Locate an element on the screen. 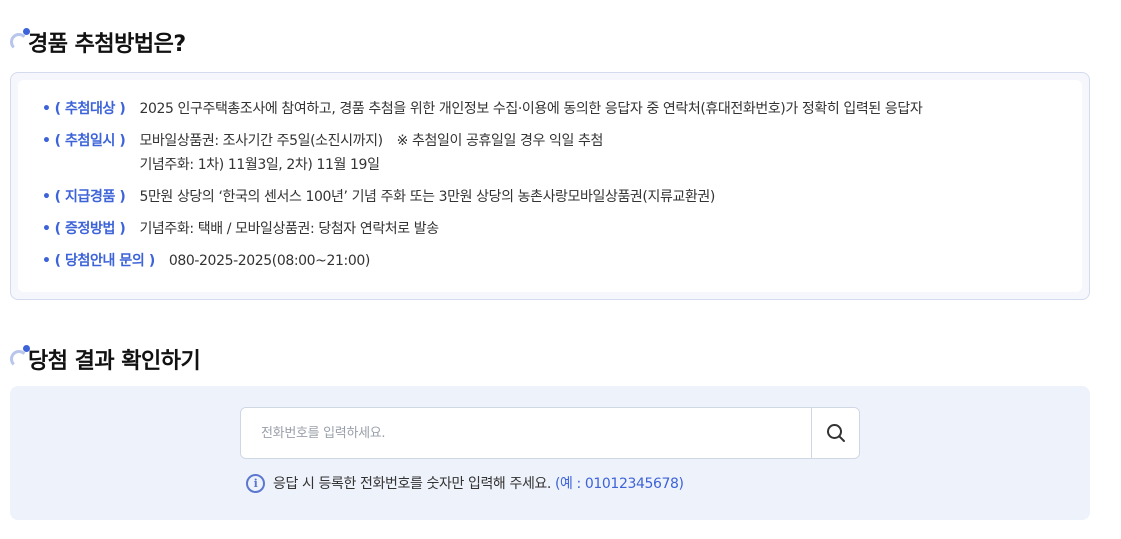 Image resolution: width=1121 pixels, height=539 pixels. prize-section-title: 경품 추첨방법은? is located at coordinates (98, 42).